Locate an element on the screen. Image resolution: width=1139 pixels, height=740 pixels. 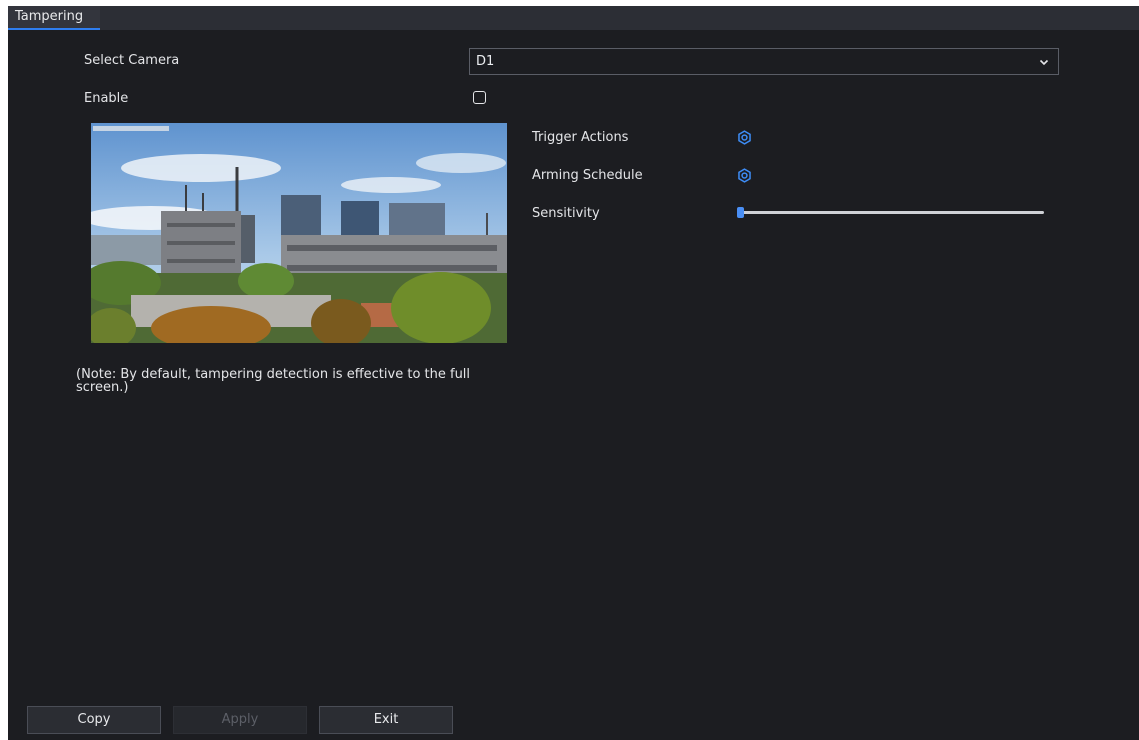
enable-checkbox is located at coordinates (479, 97).